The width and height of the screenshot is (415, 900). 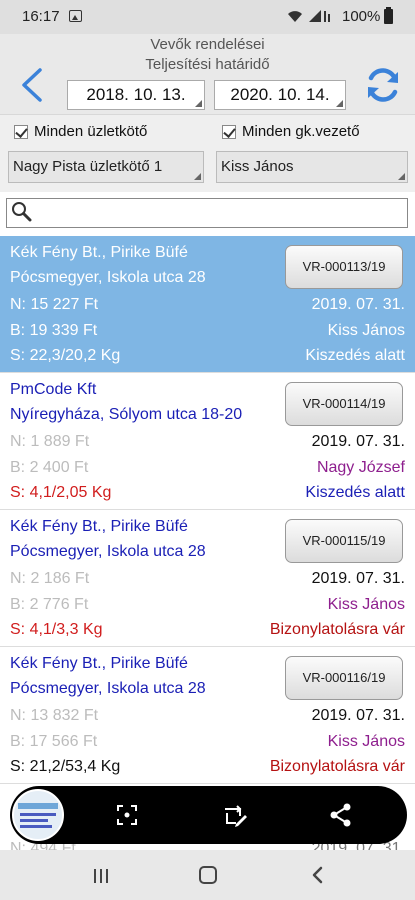 I want to click on gallery-notification-icon, so click(x=75, y=16).